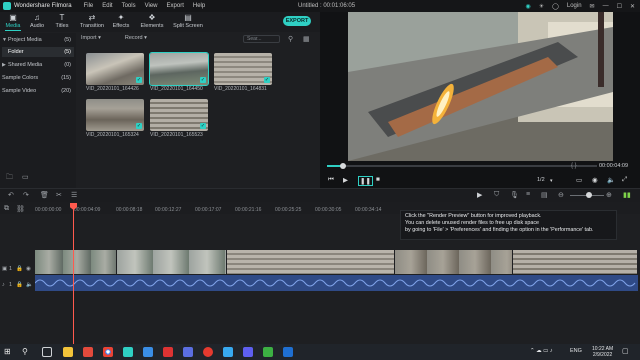 Image resolution: width=640 pixels, height=360 pixels. What do you see at coordinates (38, 52) in the screenshot?
I see `sidebar-item-folder: Folder (5)` at bounding box center [38, 52].